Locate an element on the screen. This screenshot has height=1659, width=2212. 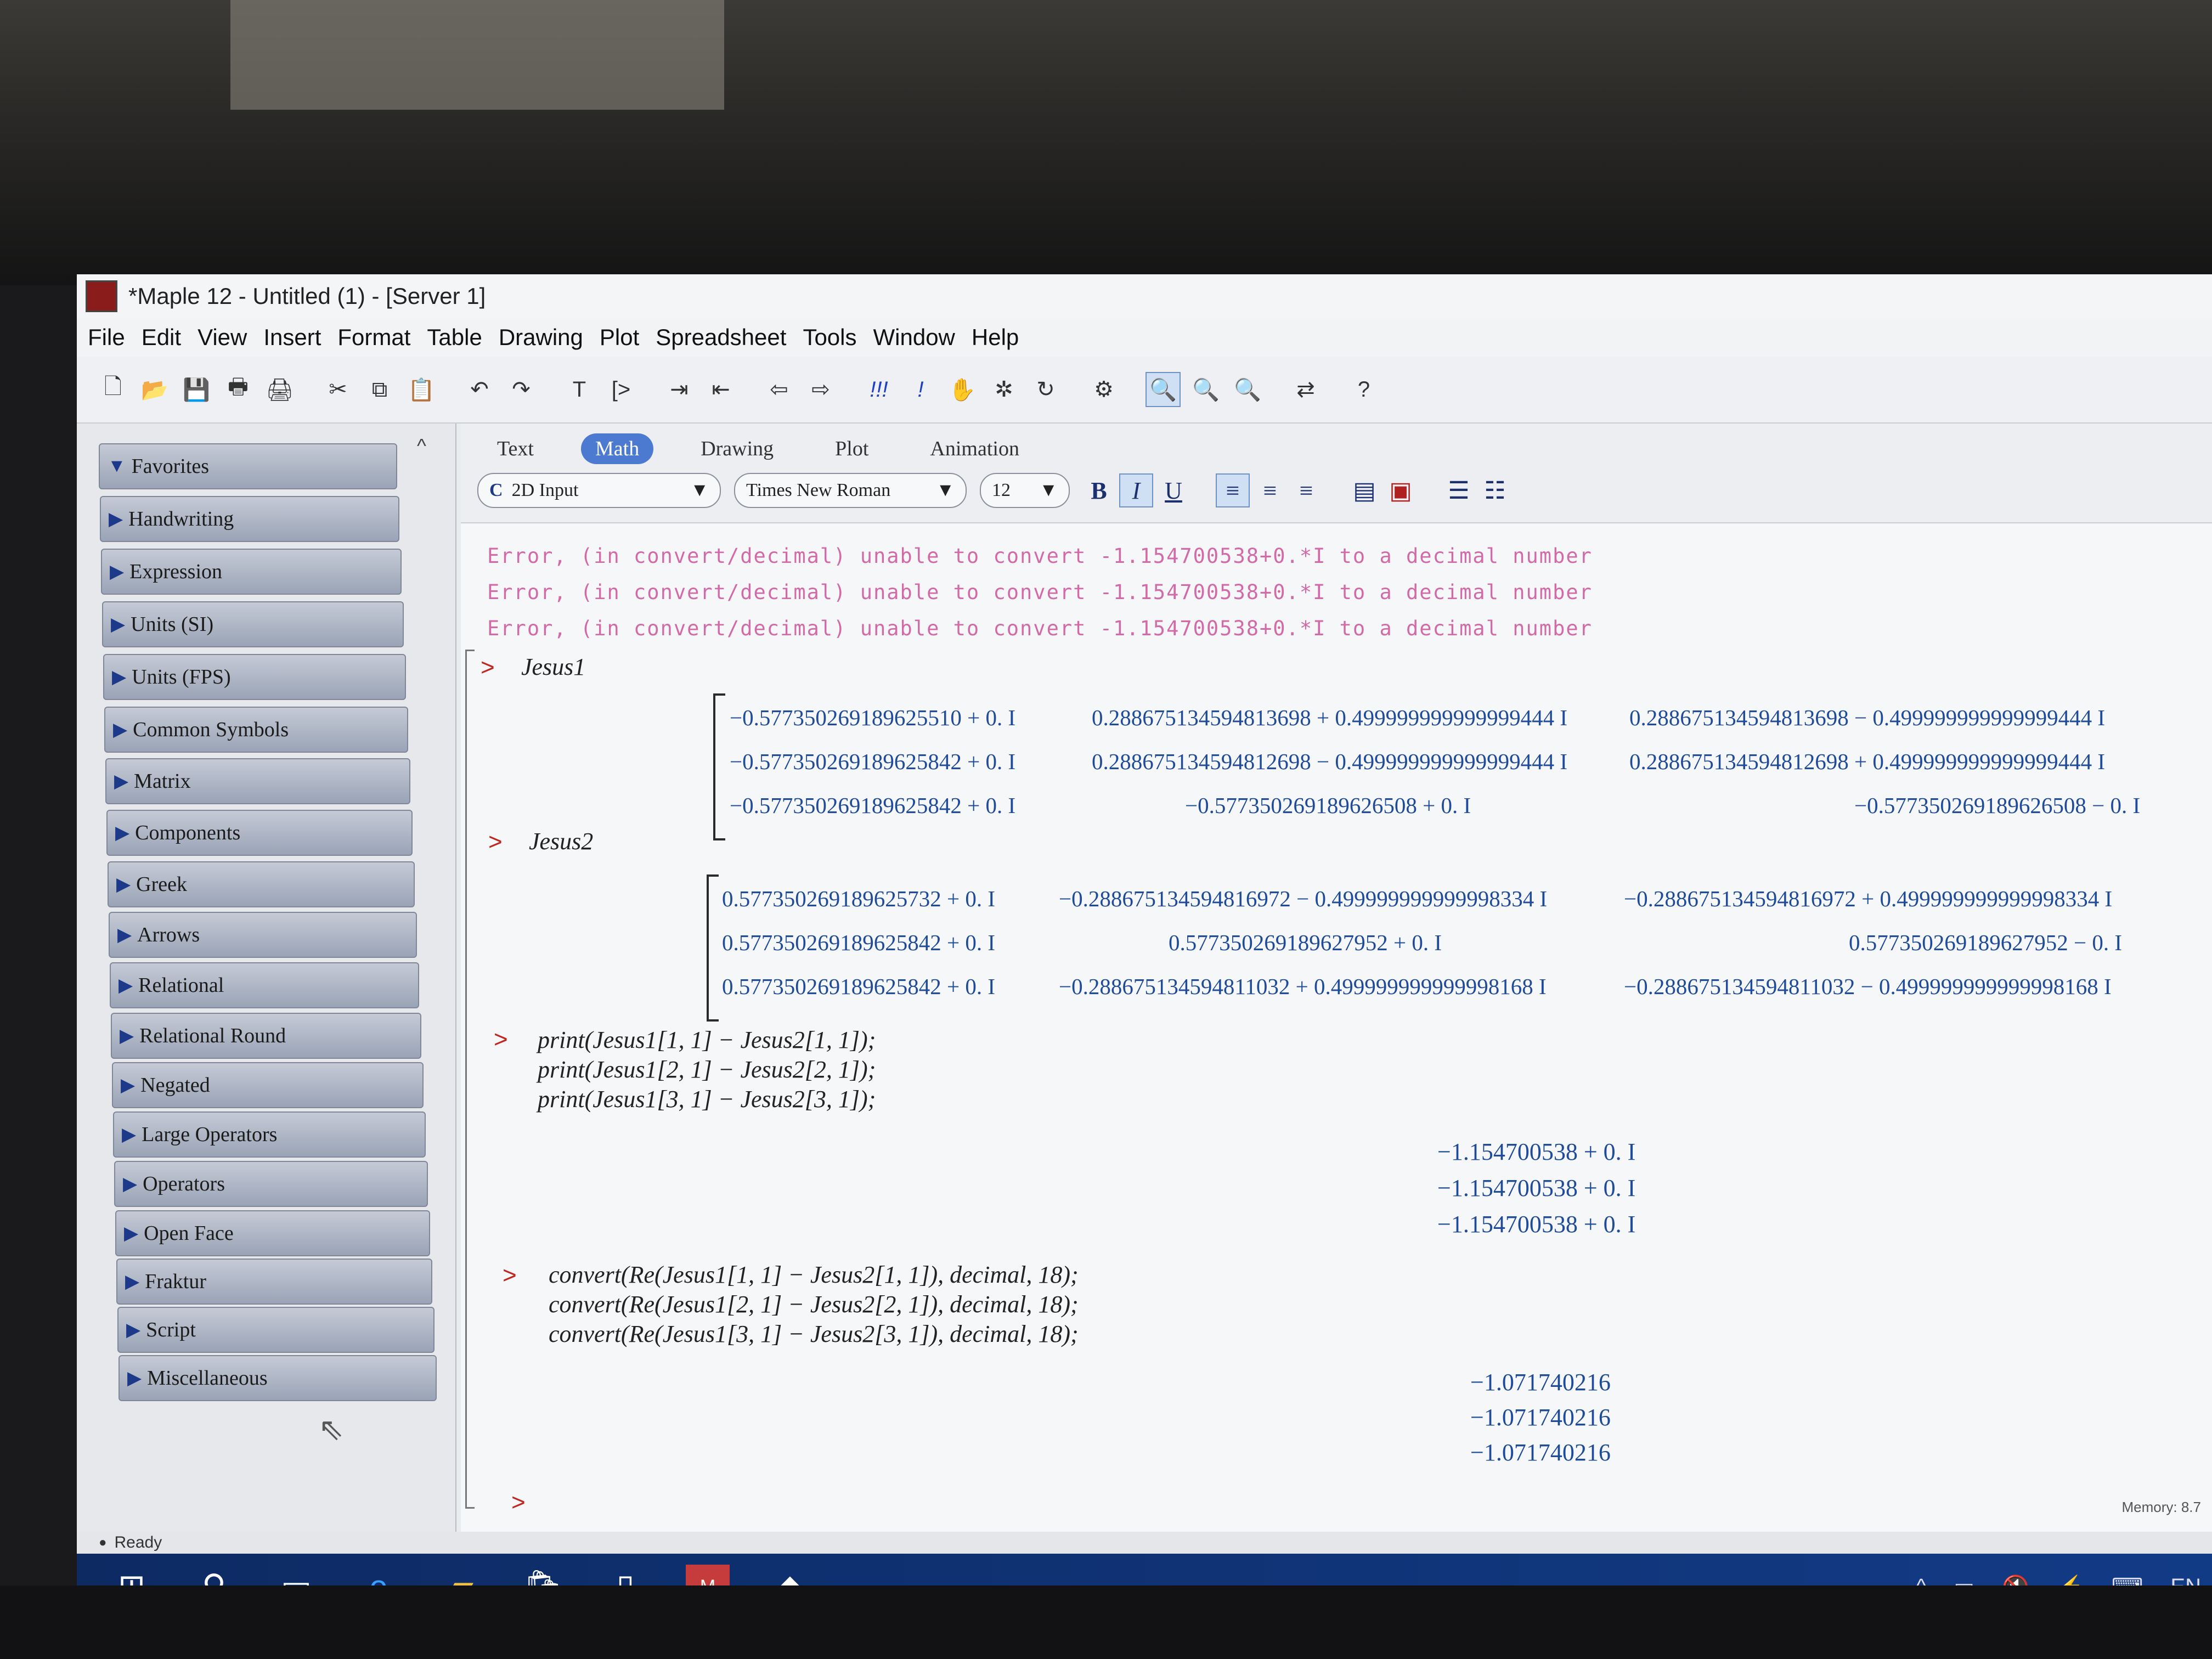
command-jesus2: Jesus2 is located at coordinates (561, 841).